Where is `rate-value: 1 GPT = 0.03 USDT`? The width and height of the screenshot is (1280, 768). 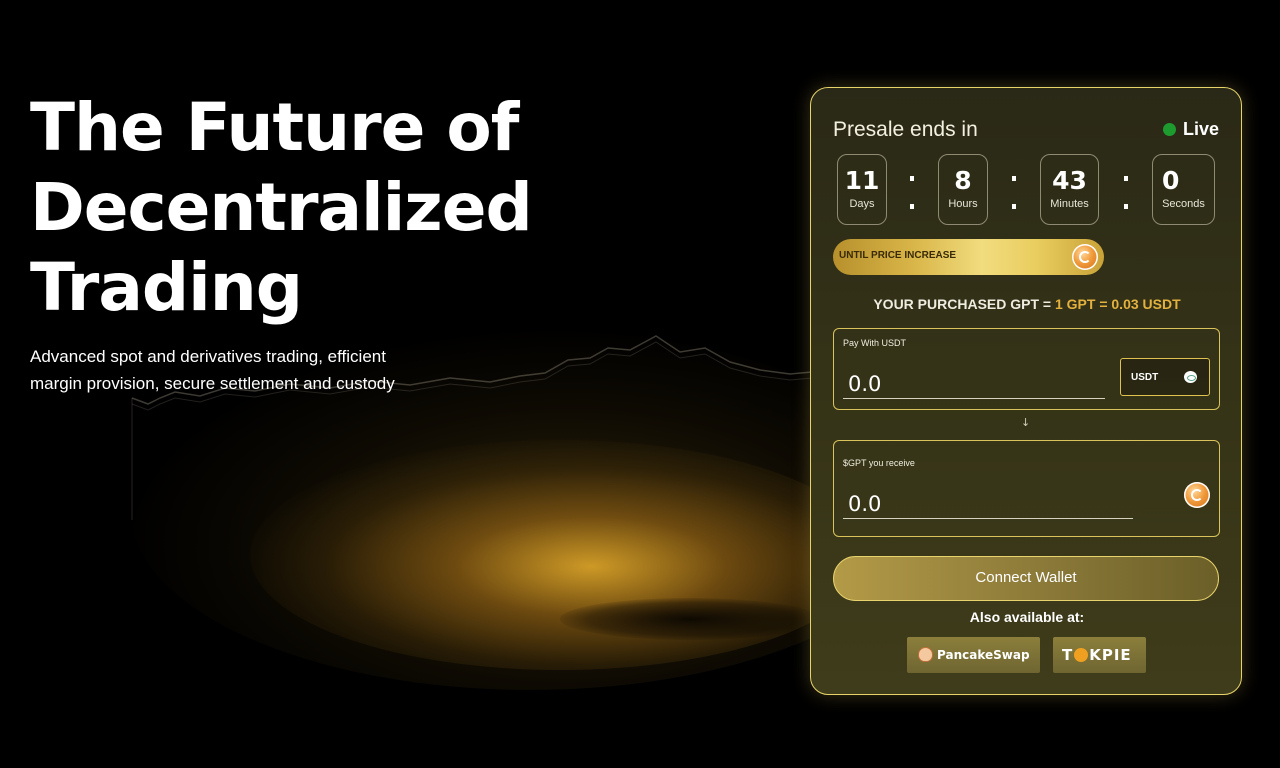 rate-value: 1 GPT = 0.03 USDT is located at coordinates (1117, 304).